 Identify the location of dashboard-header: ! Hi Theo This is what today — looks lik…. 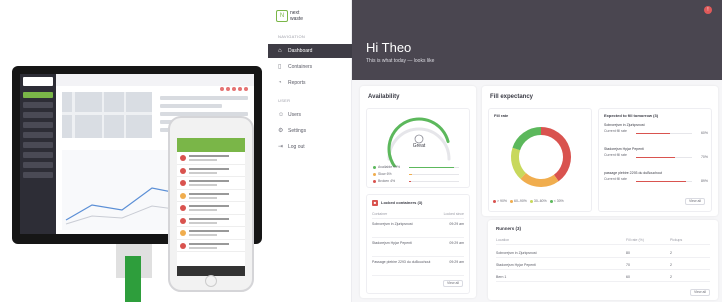
(537, 40).